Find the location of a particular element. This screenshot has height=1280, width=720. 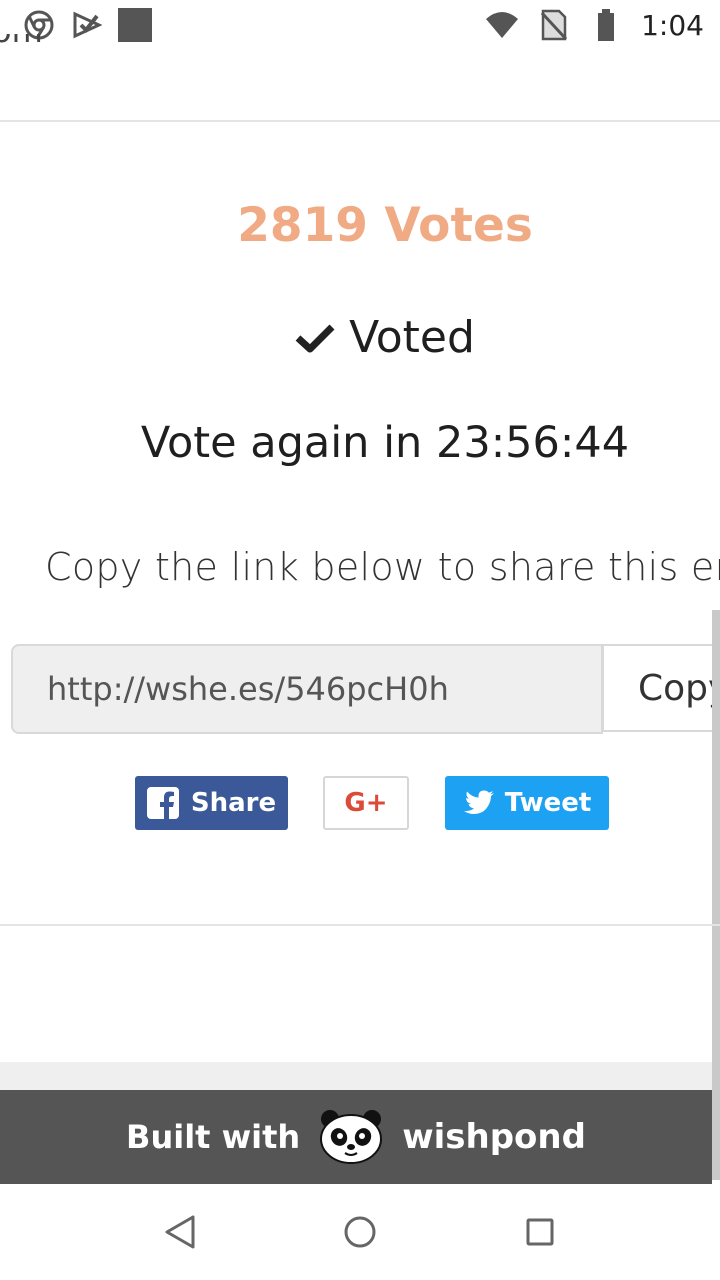

wishpond-panda-logo-icon is located at coordinates (351, 1137).